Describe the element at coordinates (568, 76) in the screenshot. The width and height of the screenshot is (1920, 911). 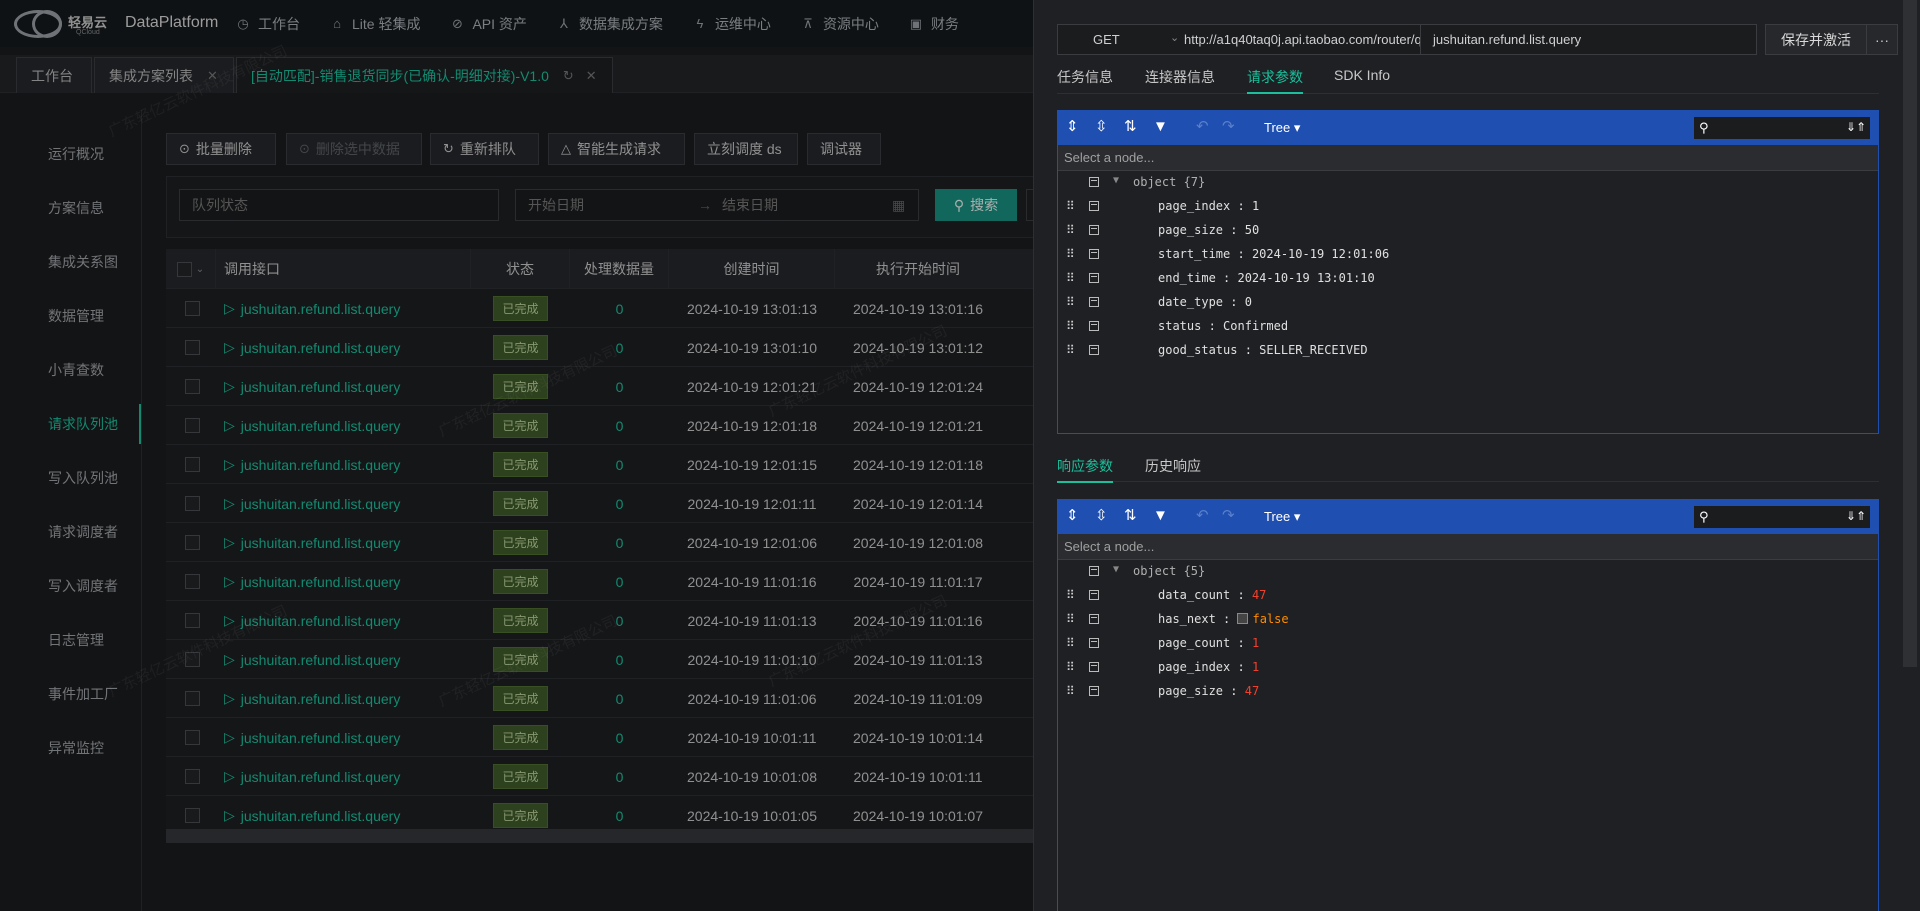
I see `refresh-icon: ↻` at that location.